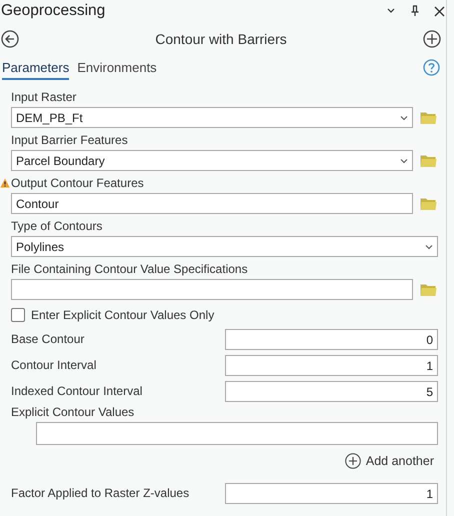 This screenshot has width=454, height=516. Describe the element at coordinates (73, 412) in the screenshot. I see `parameter-label: Explicit Contour Values` at that location.